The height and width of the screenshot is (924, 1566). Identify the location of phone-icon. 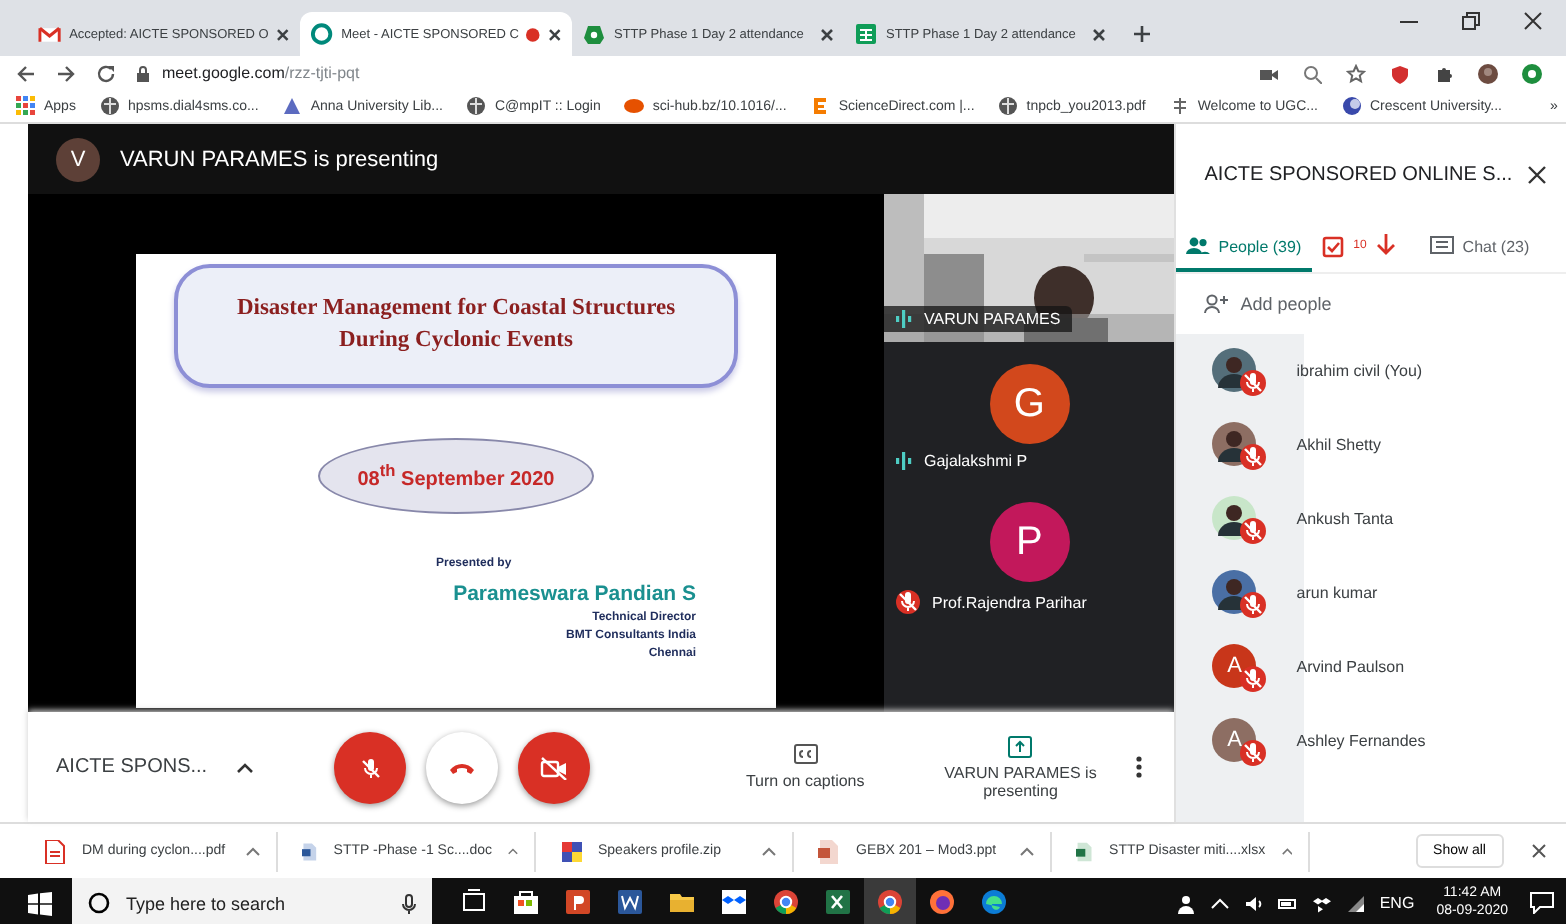
(462, 767).